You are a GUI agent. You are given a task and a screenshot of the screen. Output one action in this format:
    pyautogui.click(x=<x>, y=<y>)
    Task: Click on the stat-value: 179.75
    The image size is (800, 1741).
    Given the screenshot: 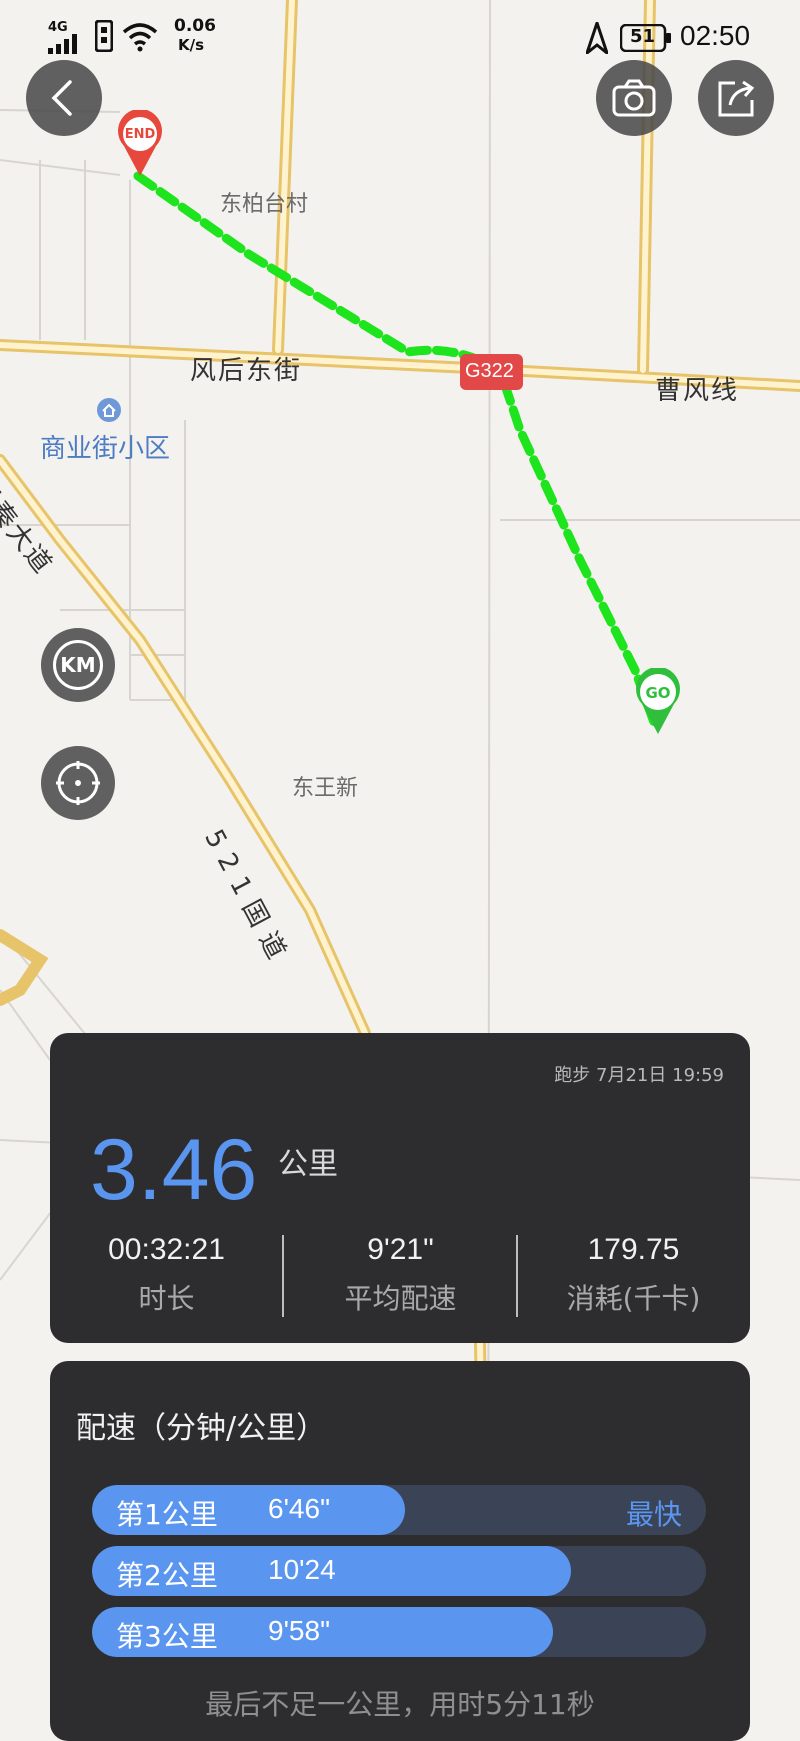 What is the action you would take?
    pyautogui.click(x=633, y=1249)
    